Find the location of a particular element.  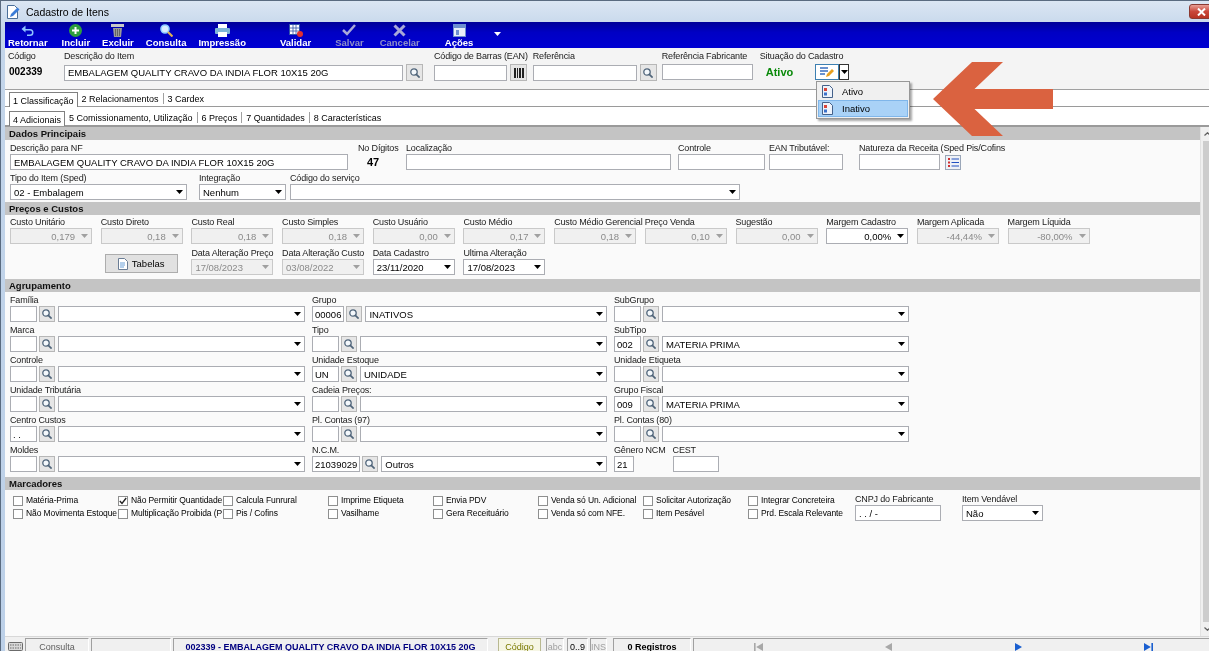

text-field: 21 is located at coordinates (624, 464).